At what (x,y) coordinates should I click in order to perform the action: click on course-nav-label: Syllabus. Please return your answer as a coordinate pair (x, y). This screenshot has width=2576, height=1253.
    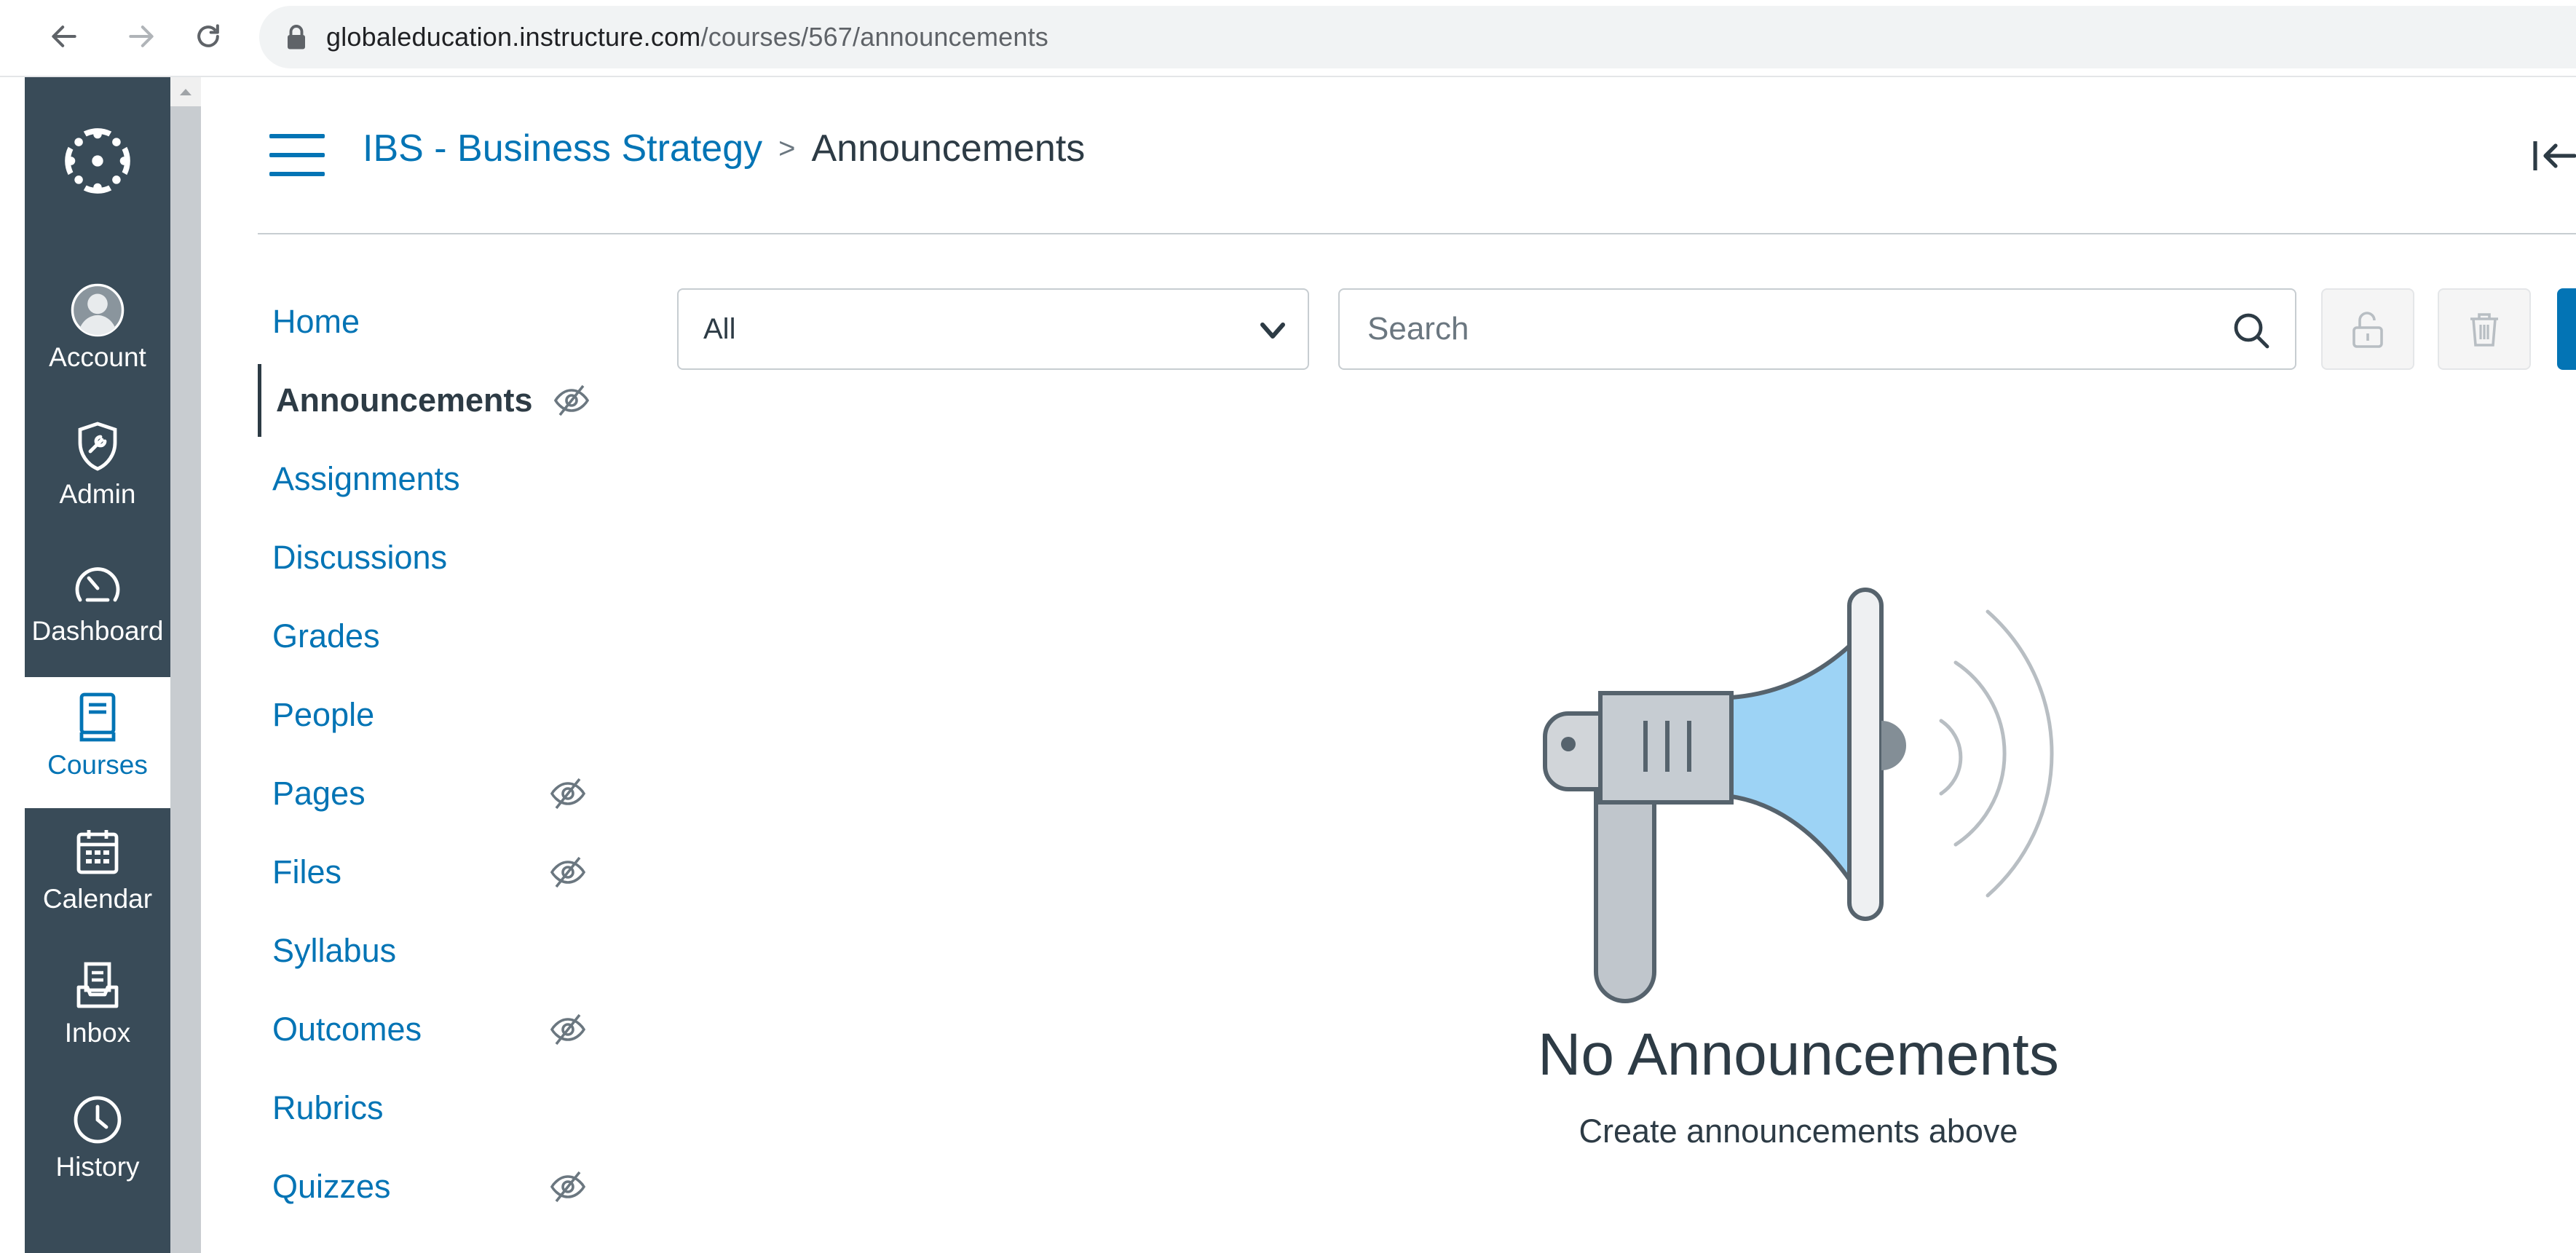
    Looking at the image, I should click on (334, 950).